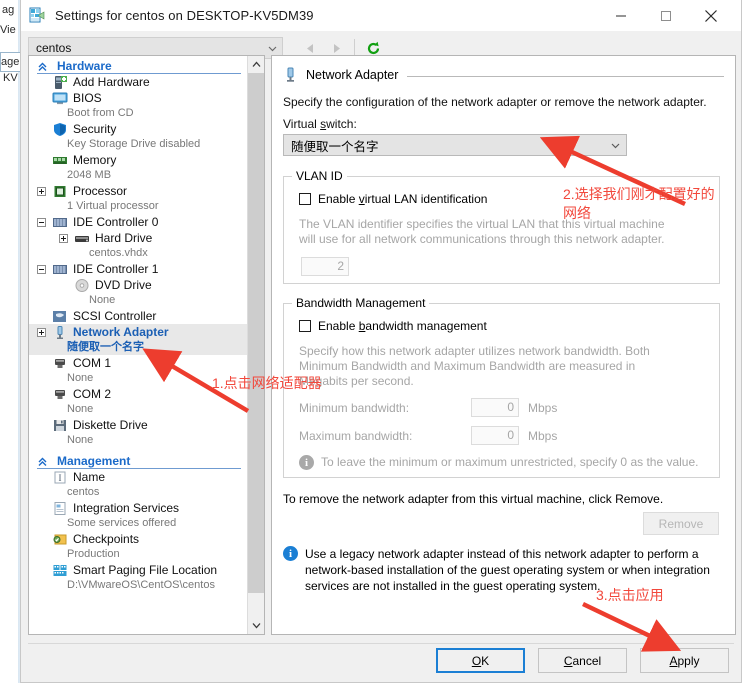  I want to click on enable-bandwidth-label: Enable bandwidth management, so click(402, 326).